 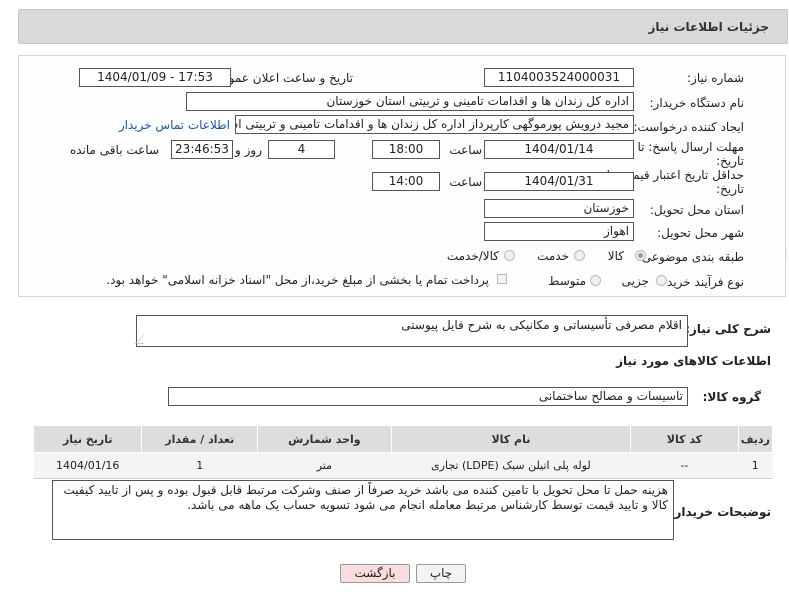 What do you see at coordinates (559, 77) in the screenshot?
I see `need-number-field: 1104003524000031` at bounding box center [559, 77].